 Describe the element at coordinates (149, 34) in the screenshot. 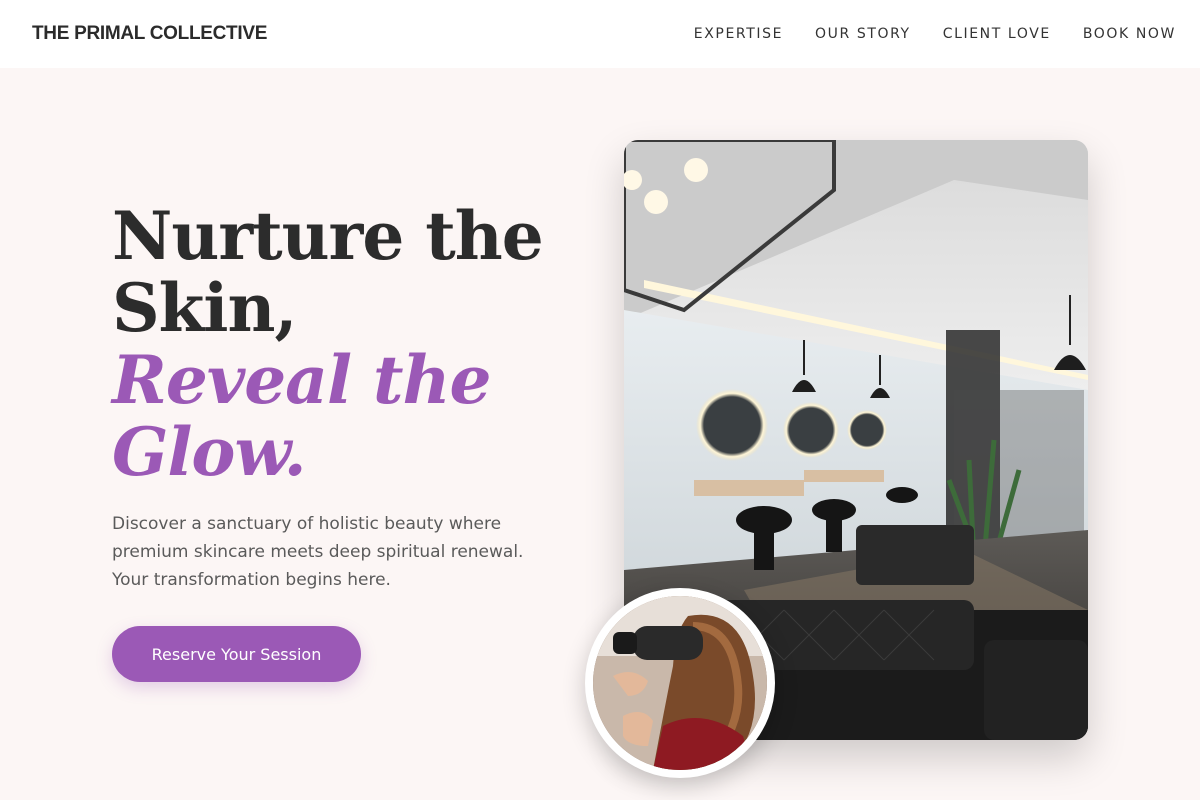

I see `brand-logo: THE PRIMAL COLLECTIVE` at that location.